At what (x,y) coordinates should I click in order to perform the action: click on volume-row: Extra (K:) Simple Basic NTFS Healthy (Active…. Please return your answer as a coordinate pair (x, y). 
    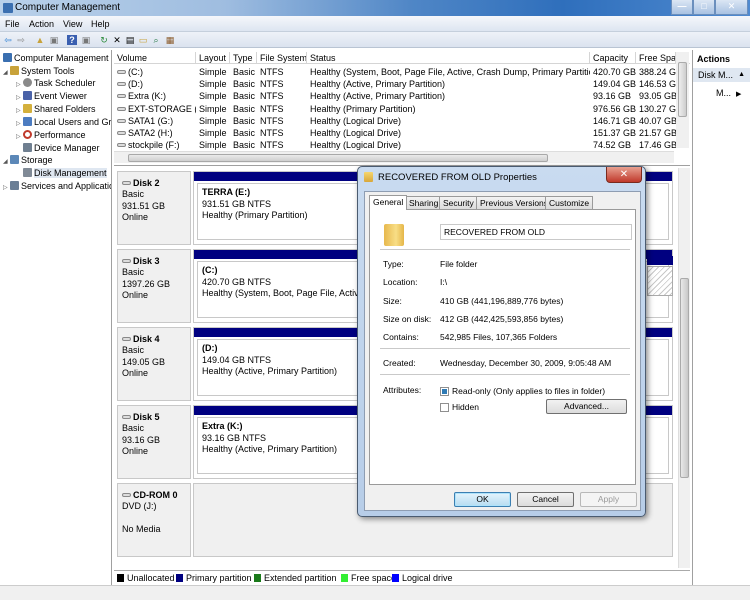
    Looking at the image, I should click on (402, 96).